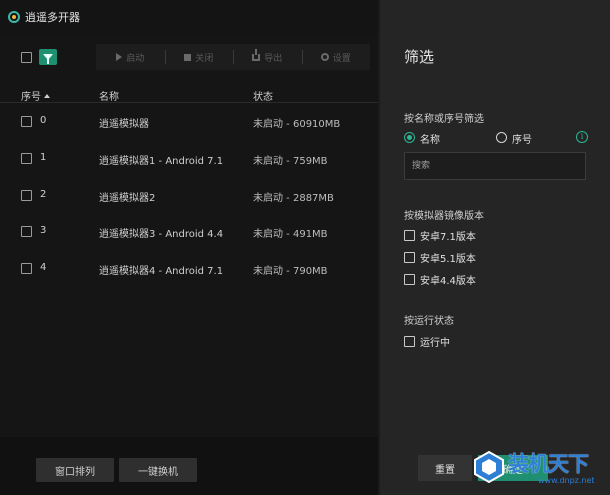 The width and height of the screenshot is (610, 495). What do you see at coordinates (495, 166) in the screenshot?
I see `search-input` at bounding box center [495, 166].